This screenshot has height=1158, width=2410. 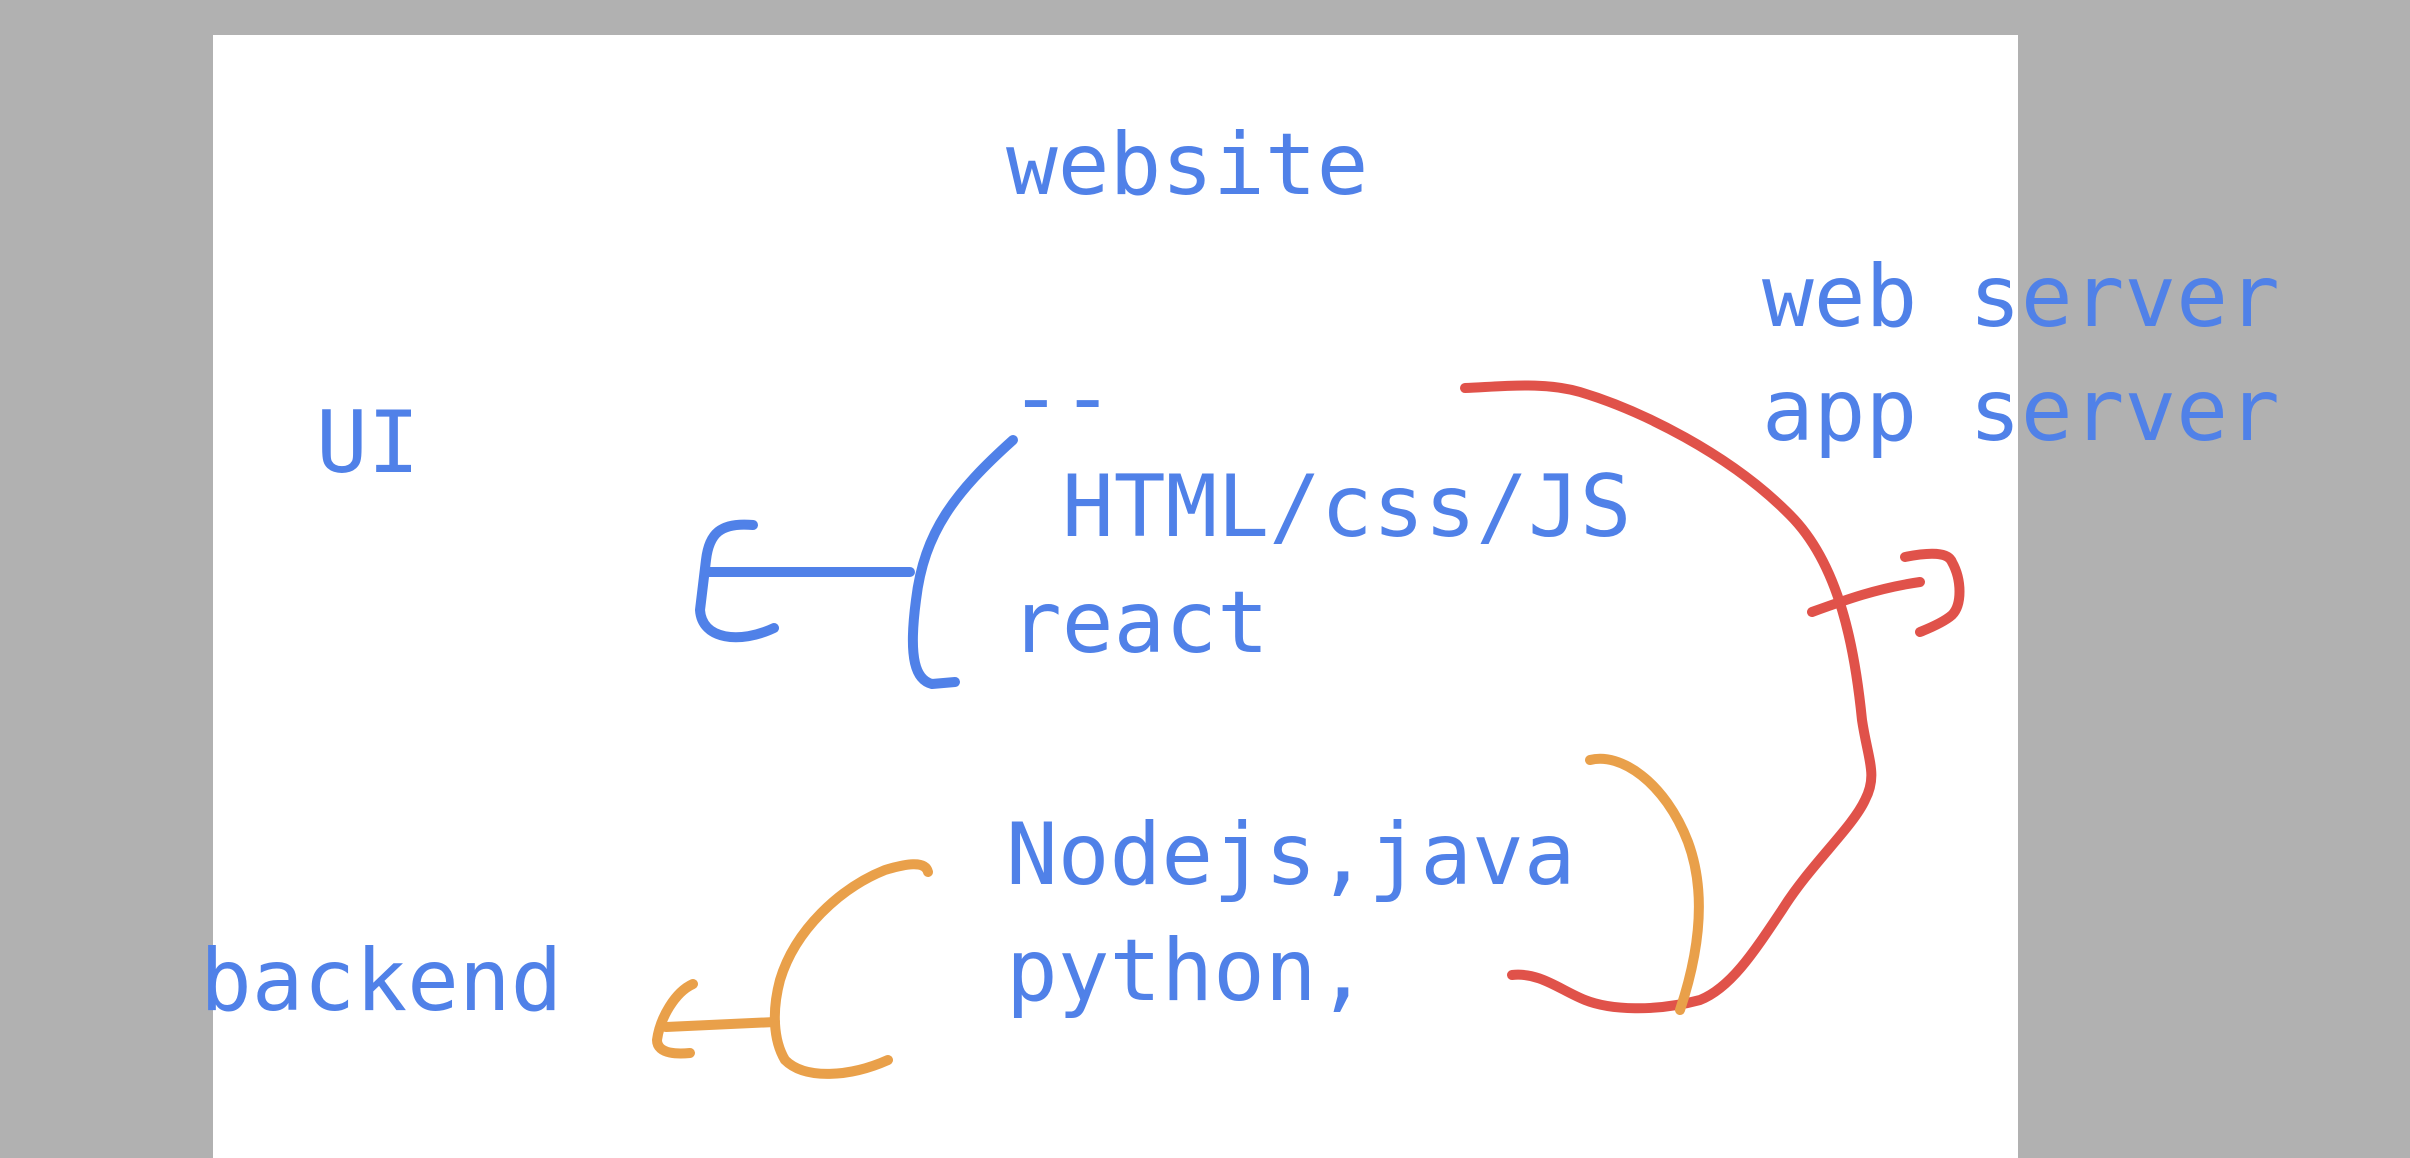 What do you see at coordinates (1187, 165) in the screenshot?
I see `title-website: website` at bounding box center [1187, 165].